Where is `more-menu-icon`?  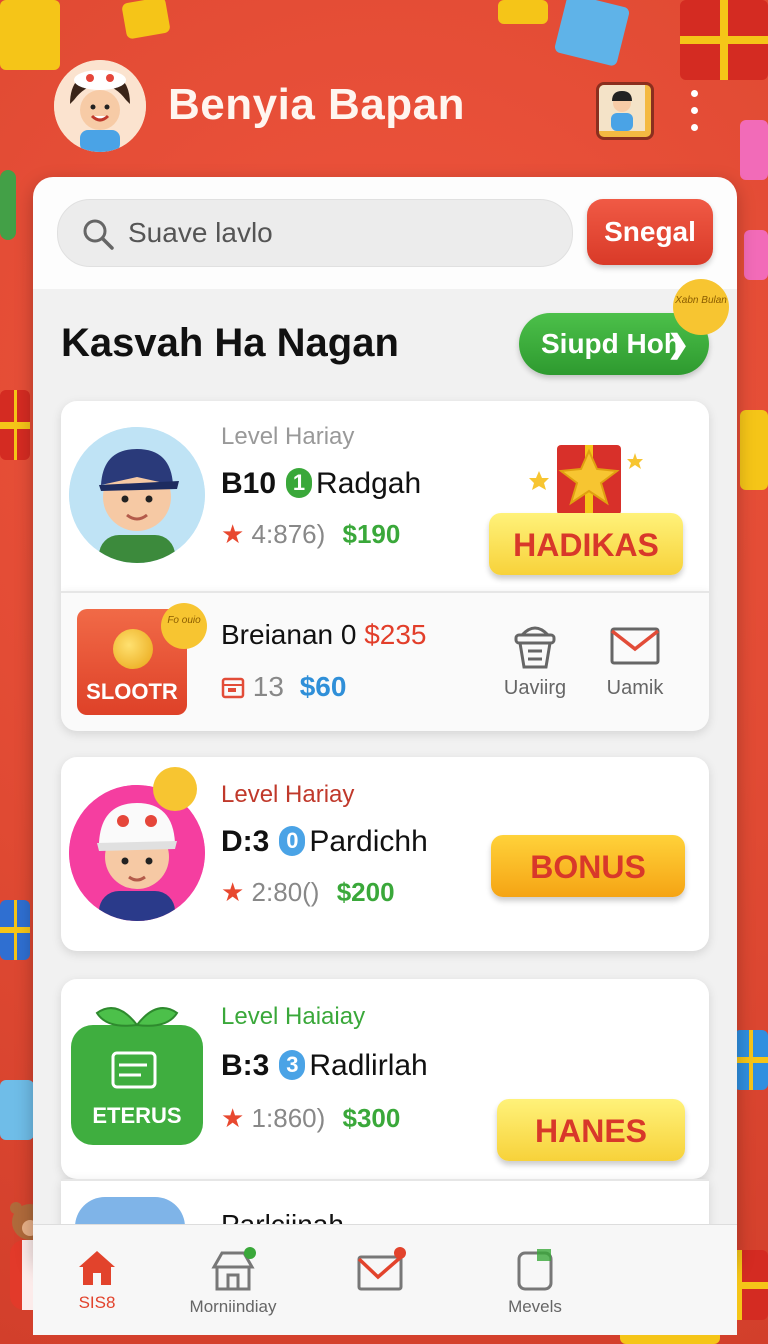
more-menu-icon is located at coordinates (694, 112).